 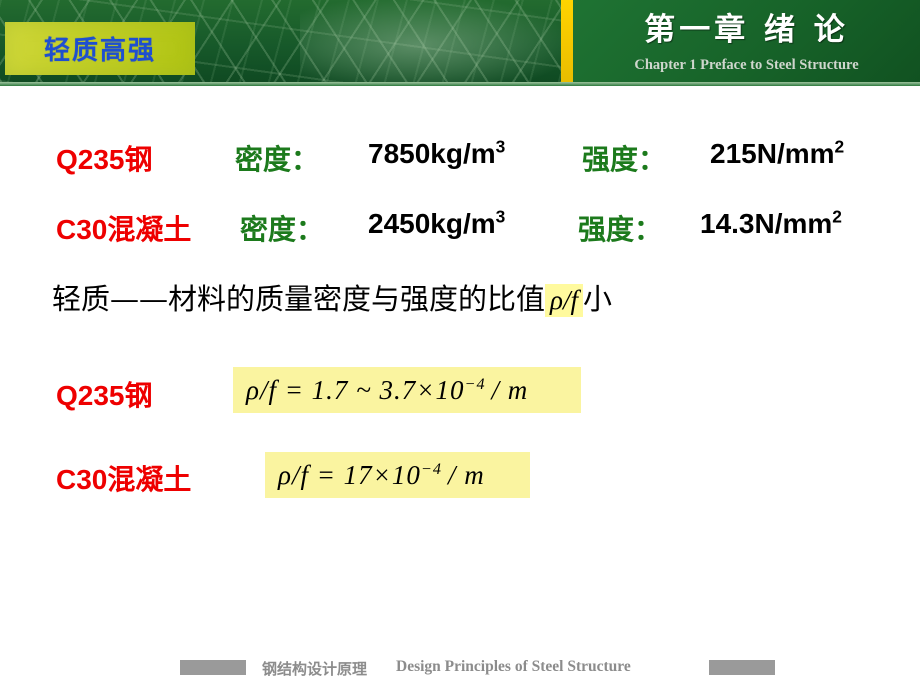 I want to click on footer-title-en: Design Principles of Steel Structure, so click(x=513, y=666).